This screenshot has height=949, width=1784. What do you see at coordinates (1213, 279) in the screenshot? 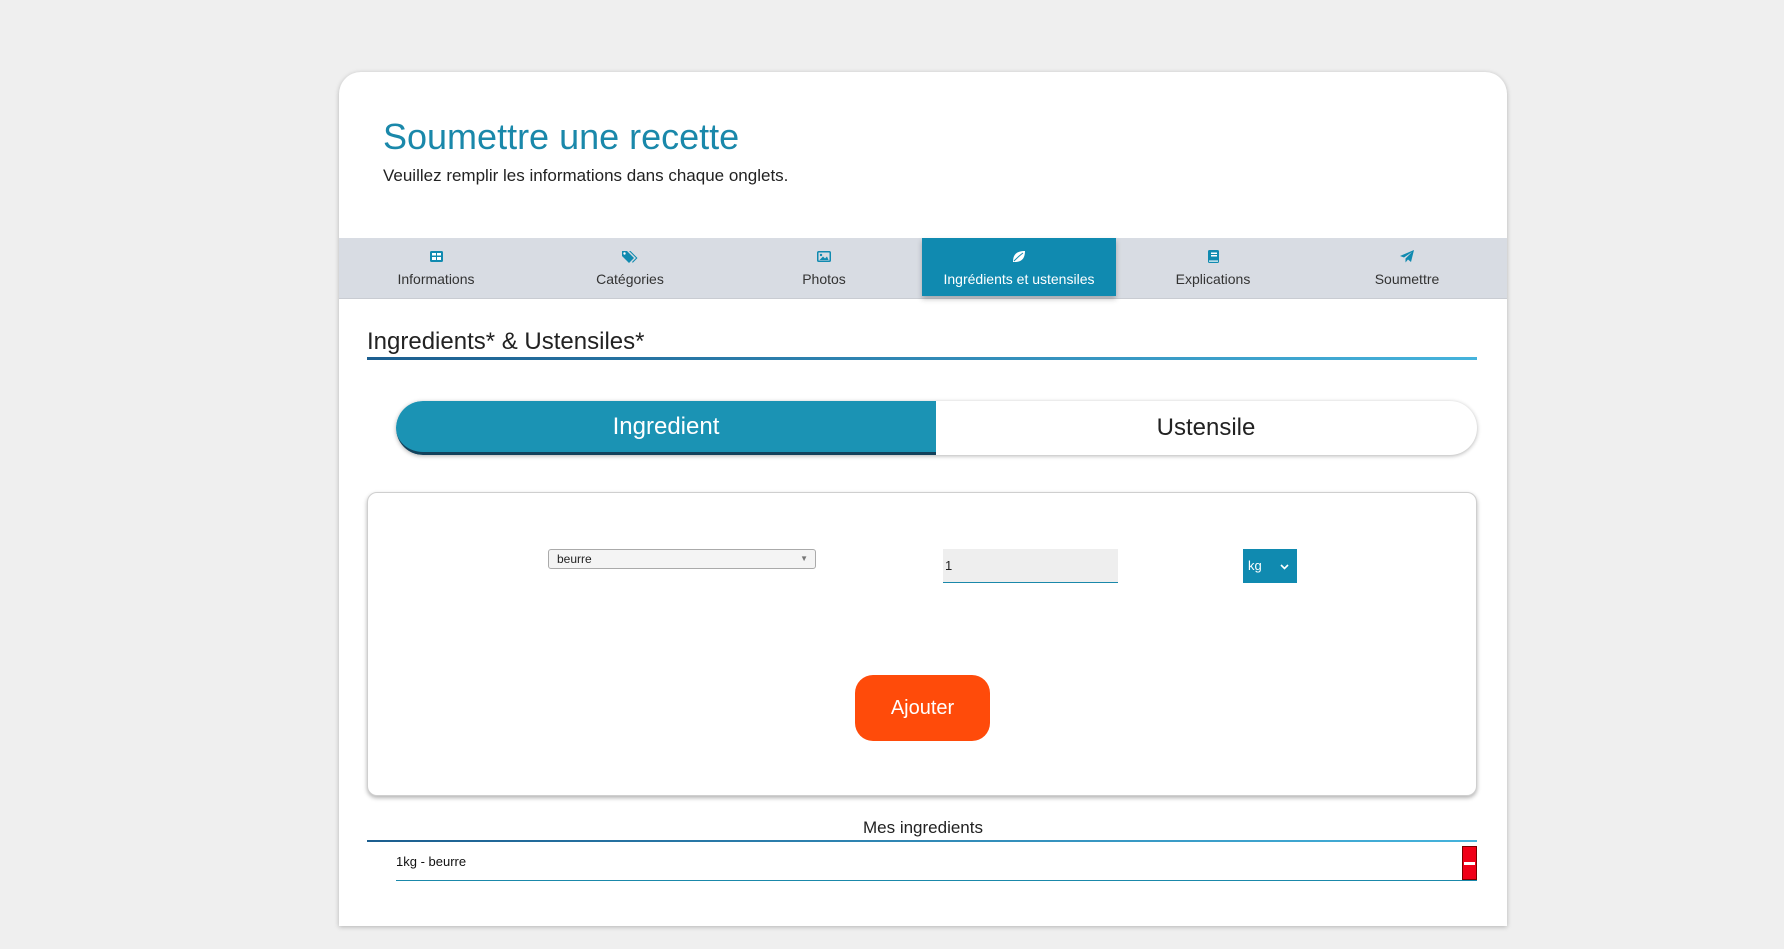
I see `tab-label: Explications` at bounding box center [1213, 279].